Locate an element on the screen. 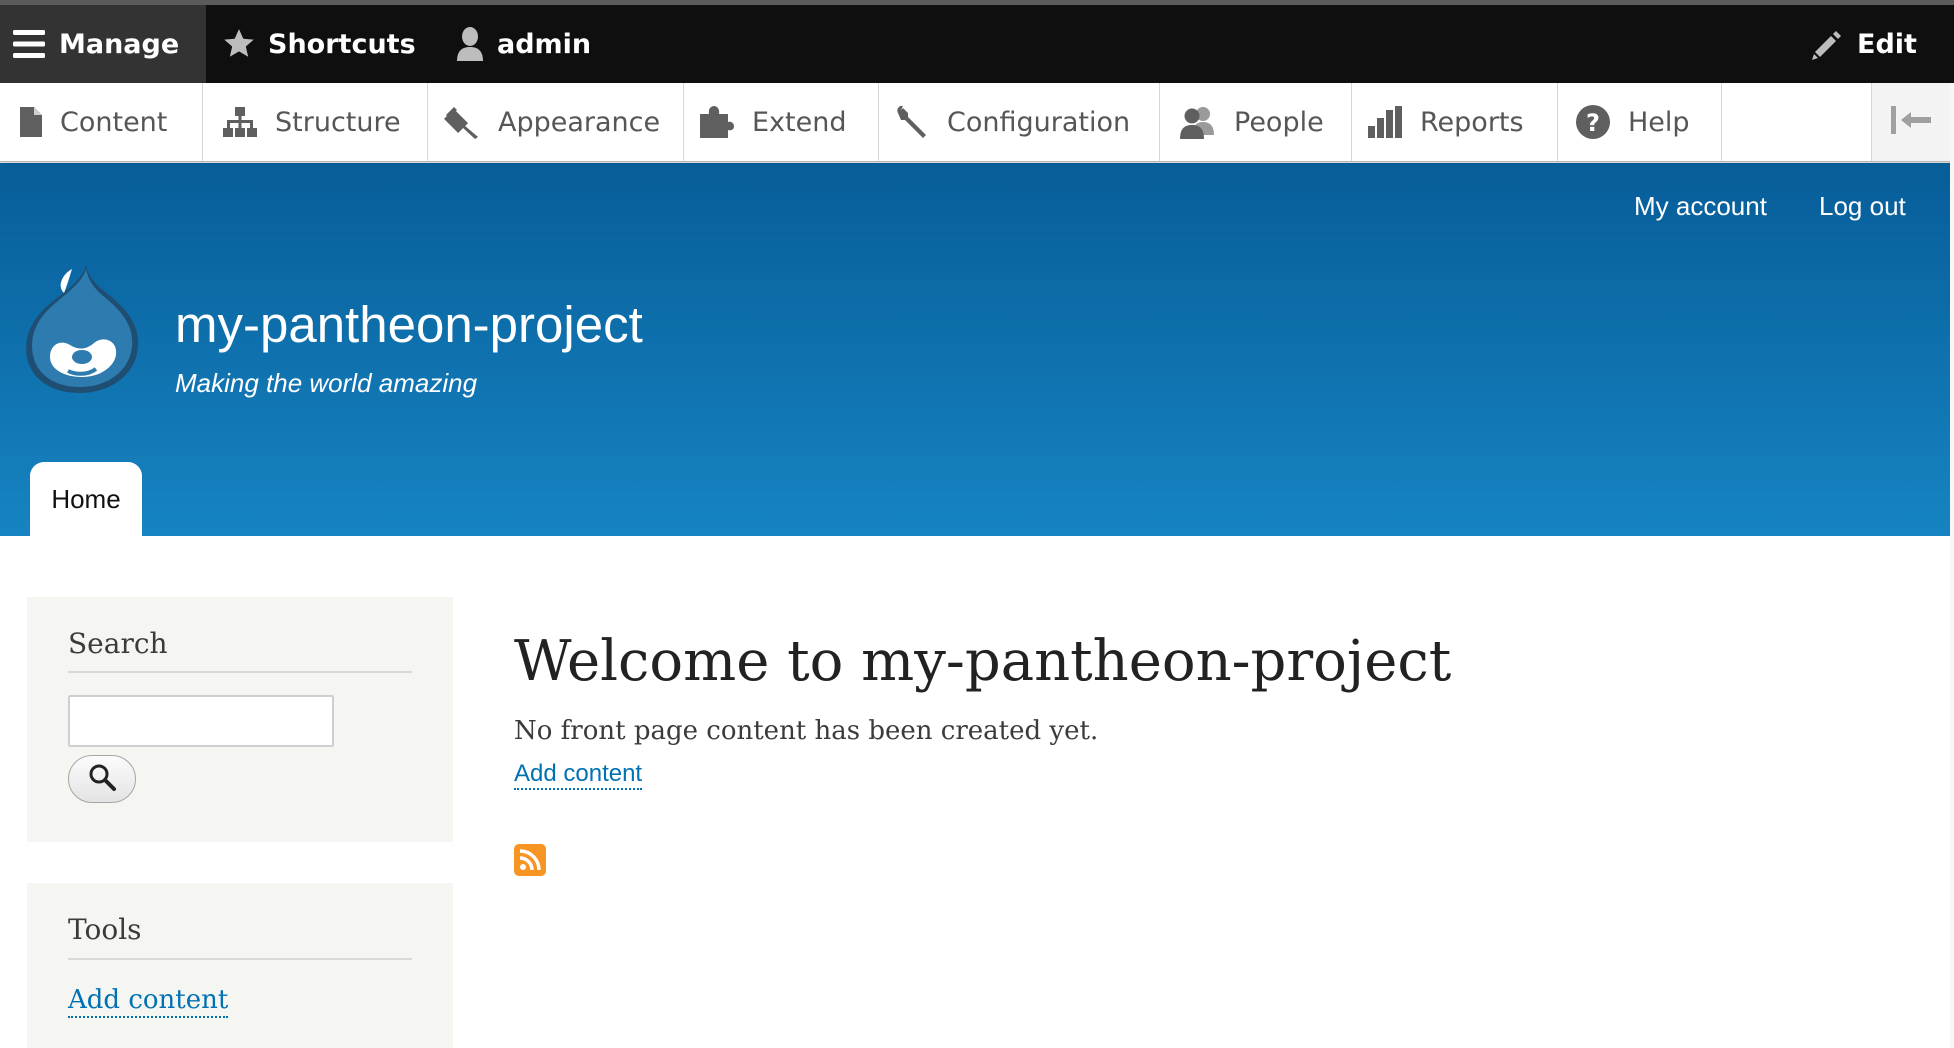  toolbar-shortcuts-tab: Shortcuts is located at coordinates (319, 44).